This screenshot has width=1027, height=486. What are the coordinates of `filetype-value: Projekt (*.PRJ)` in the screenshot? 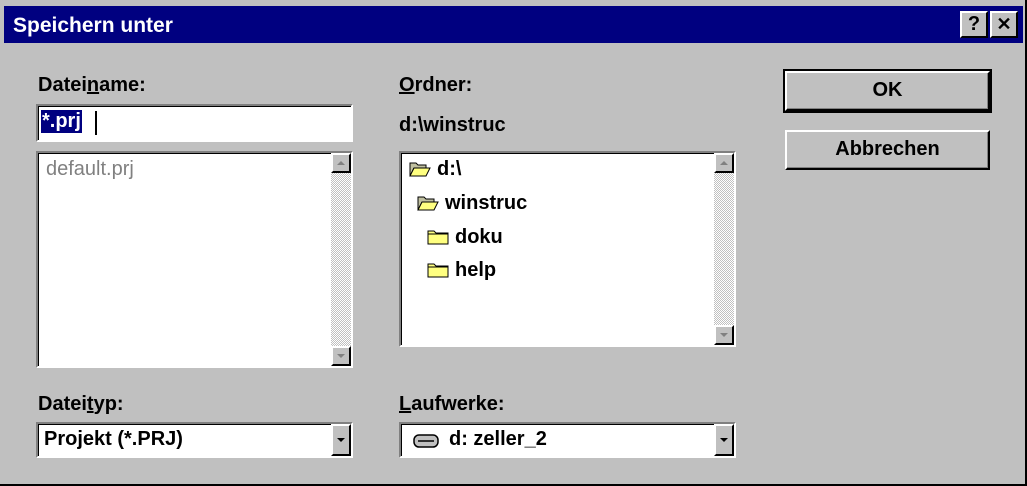 It's located at (113, 439).